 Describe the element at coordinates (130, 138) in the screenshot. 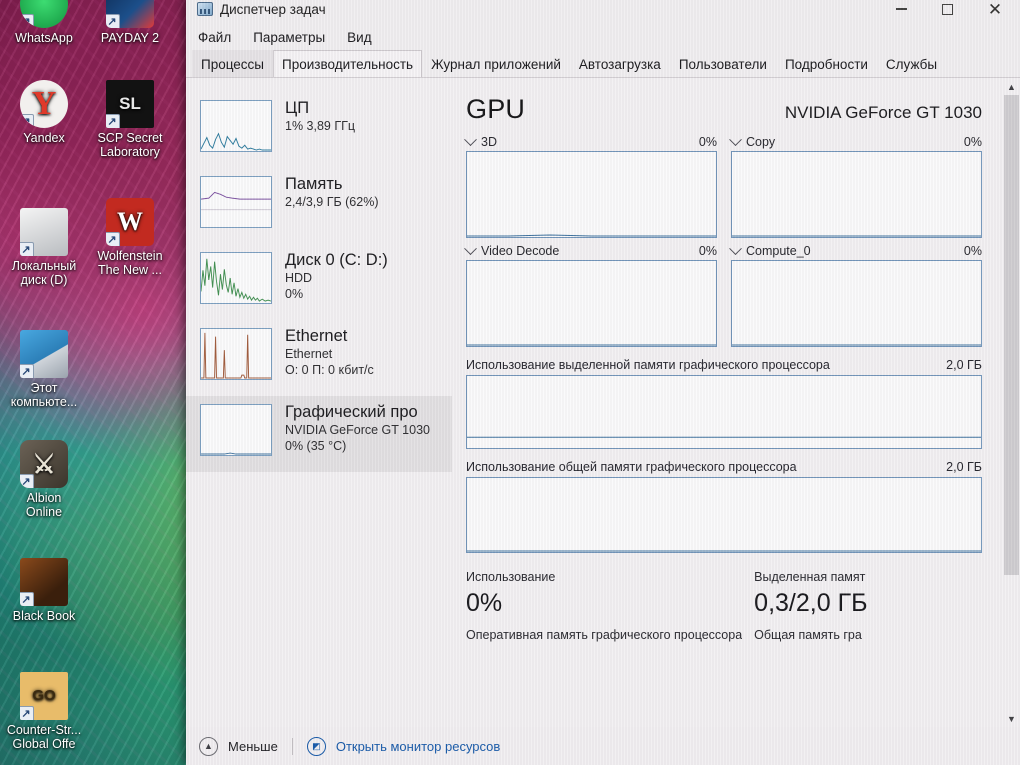

I see `desktop-icon-label: SCP Secret` at that location.